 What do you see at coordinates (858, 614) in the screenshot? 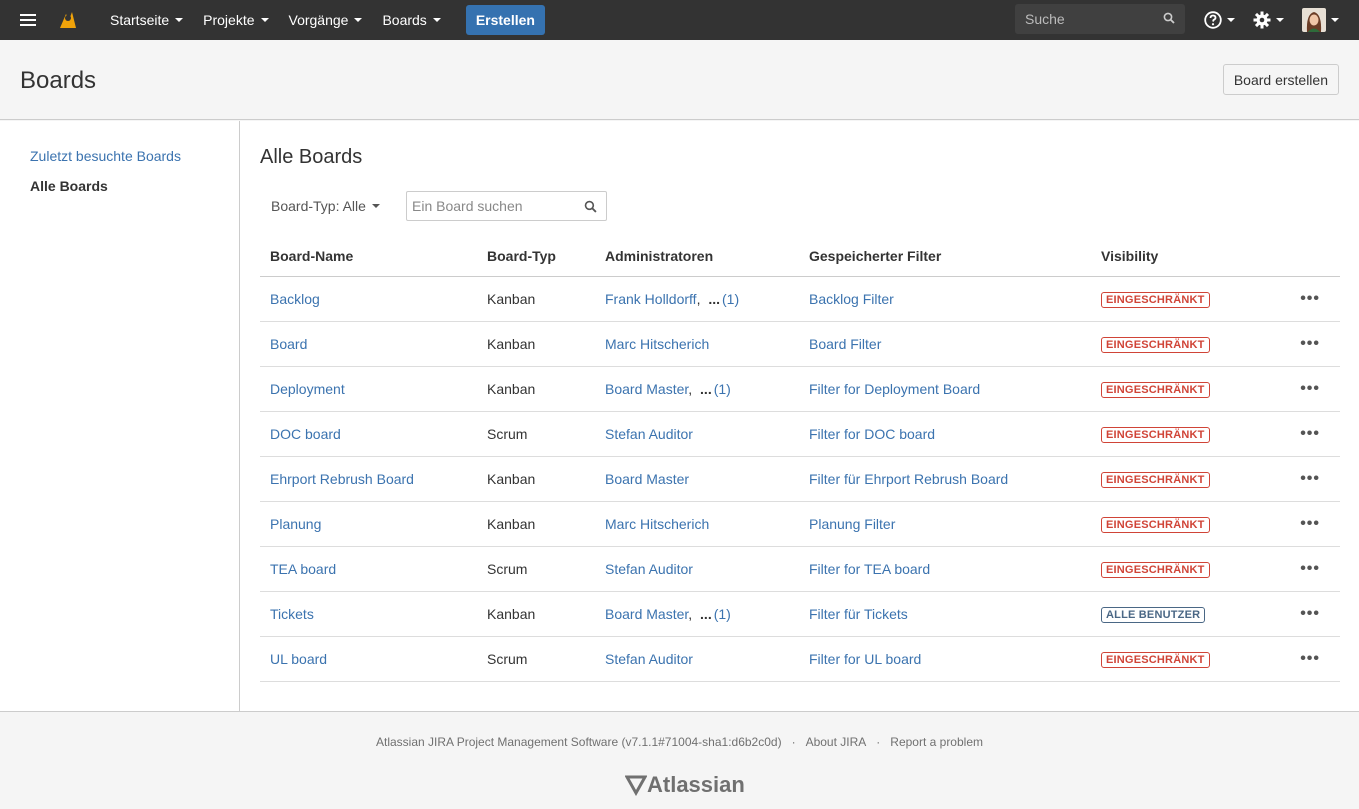
I see `saved-filter-link: Filter für Tickets` at bounding box center [858, 614].